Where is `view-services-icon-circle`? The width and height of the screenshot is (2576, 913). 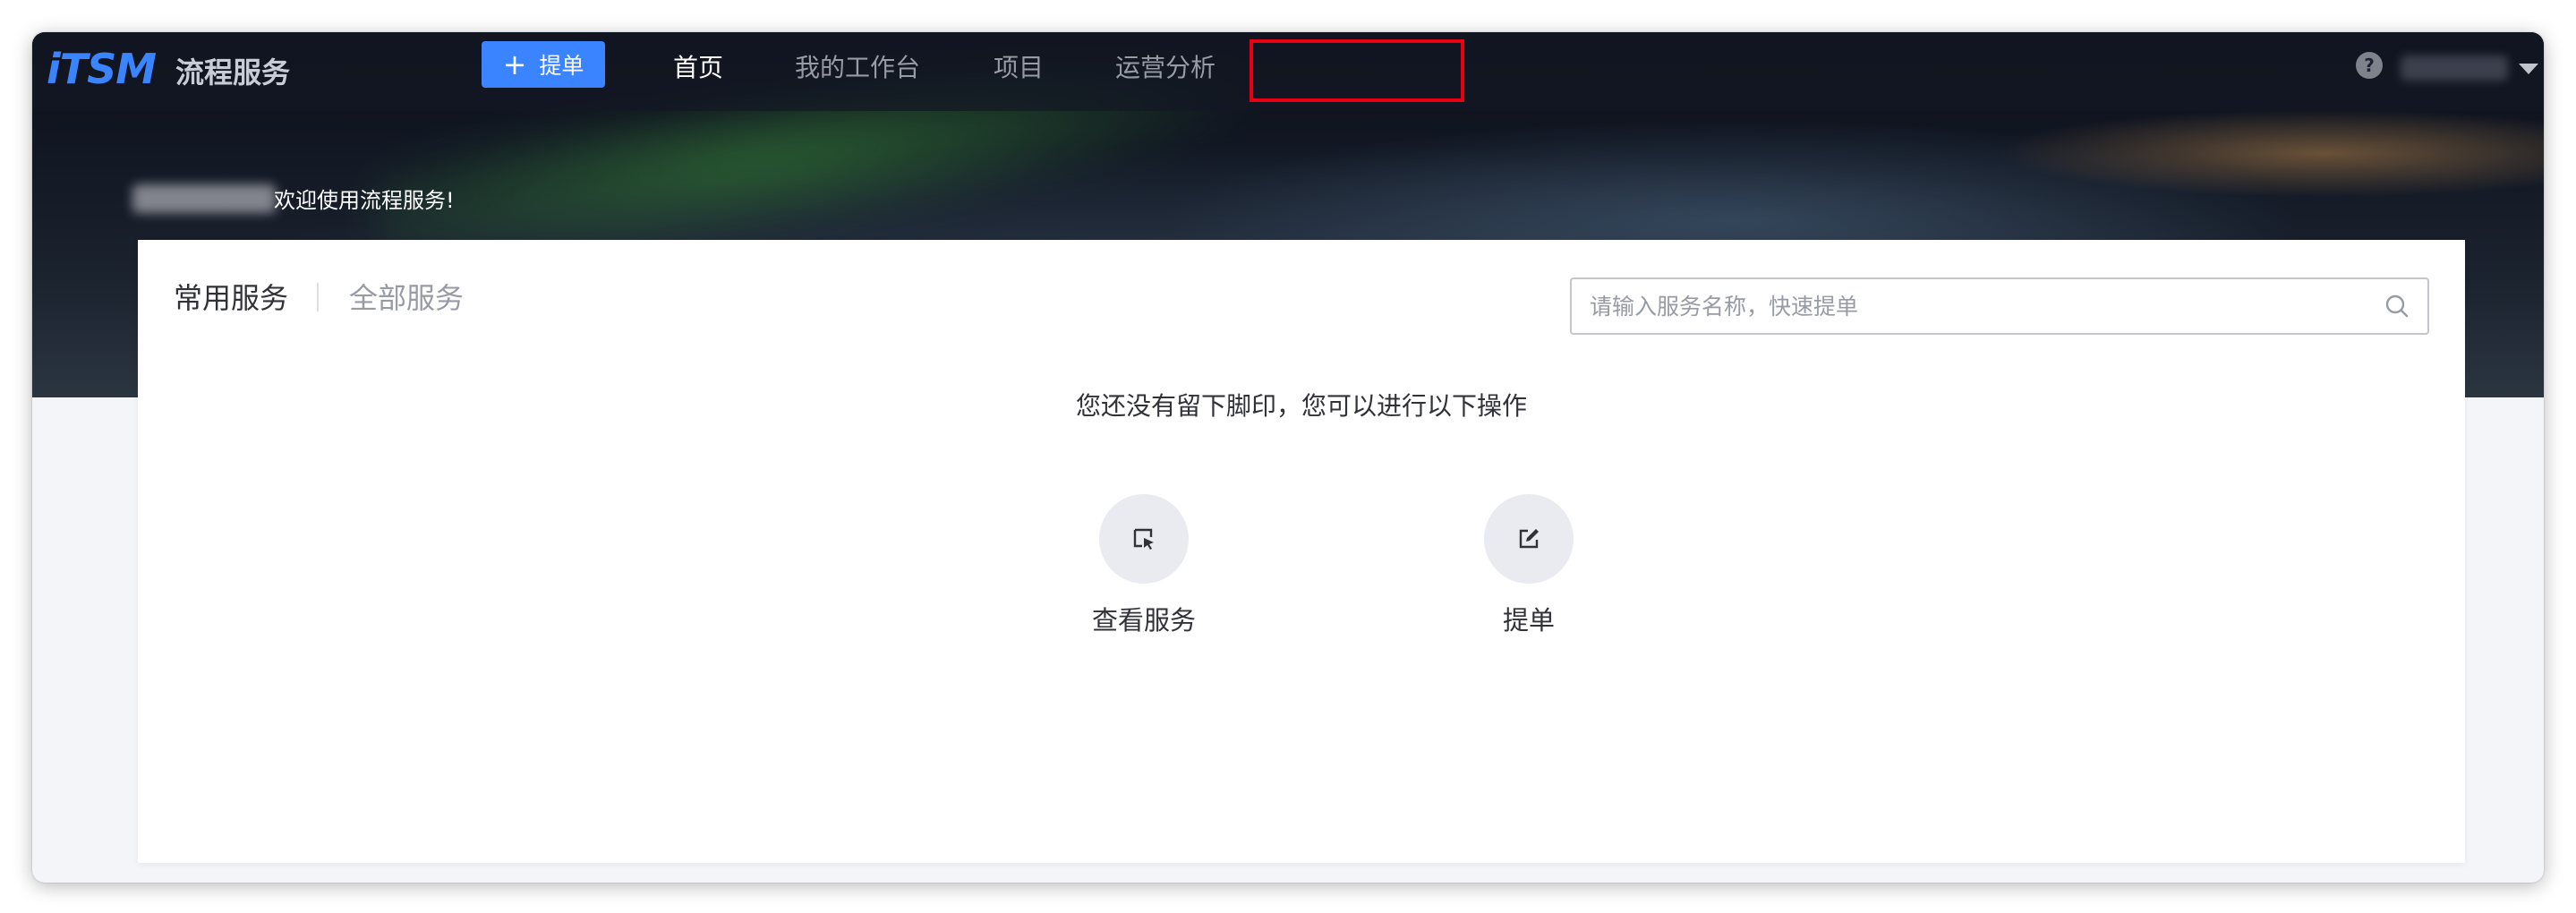
view-services-icon-circle is located at coordinates (1144, 539).